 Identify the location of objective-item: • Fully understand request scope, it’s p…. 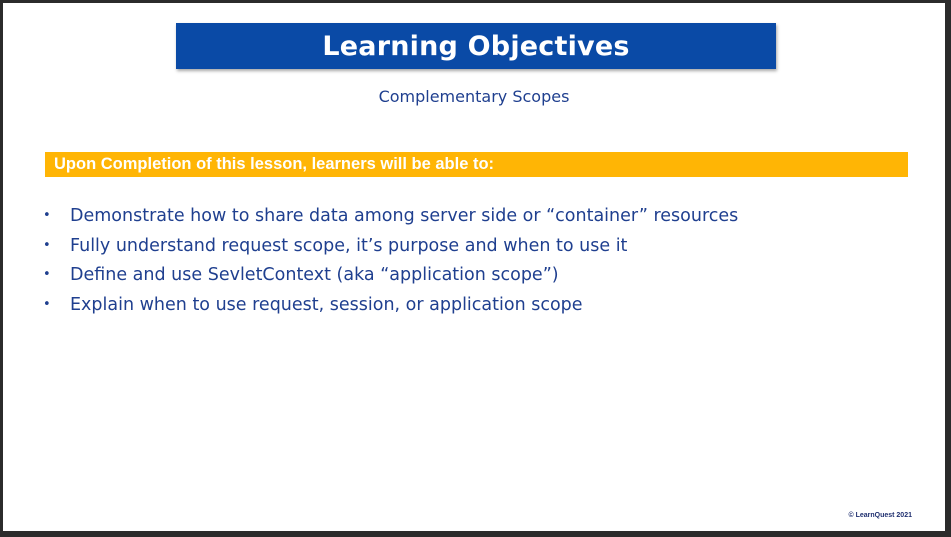
(389, 251).